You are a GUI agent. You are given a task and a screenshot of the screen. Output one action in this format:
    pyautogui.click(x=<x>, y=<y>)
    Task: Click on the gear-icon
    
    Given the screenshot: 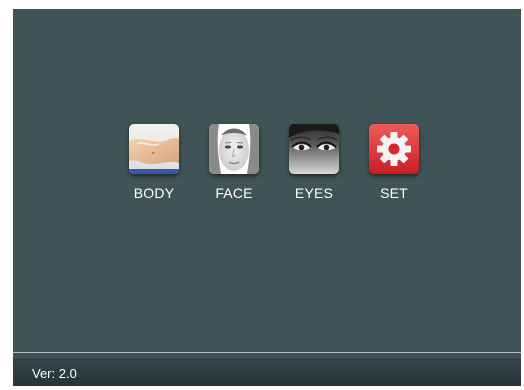 What is the action you would take?
    pyautogui.click(x=394, y=149)
    